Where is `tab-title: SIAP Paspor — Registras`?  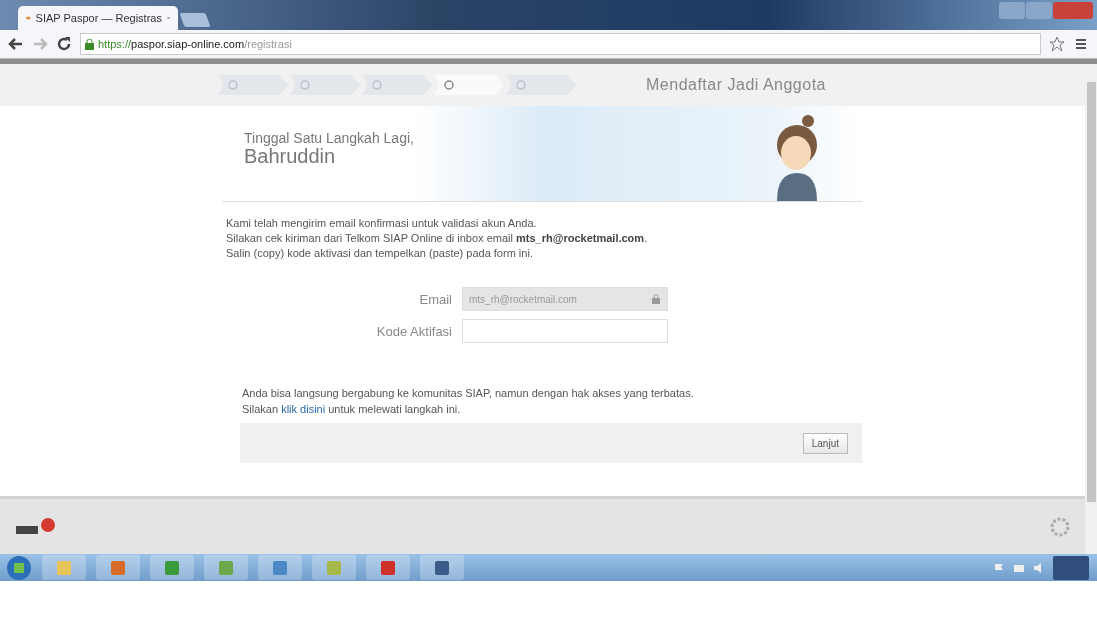
tab-title: SIAP Paspor — Registras is located at coordinates (98, 18).